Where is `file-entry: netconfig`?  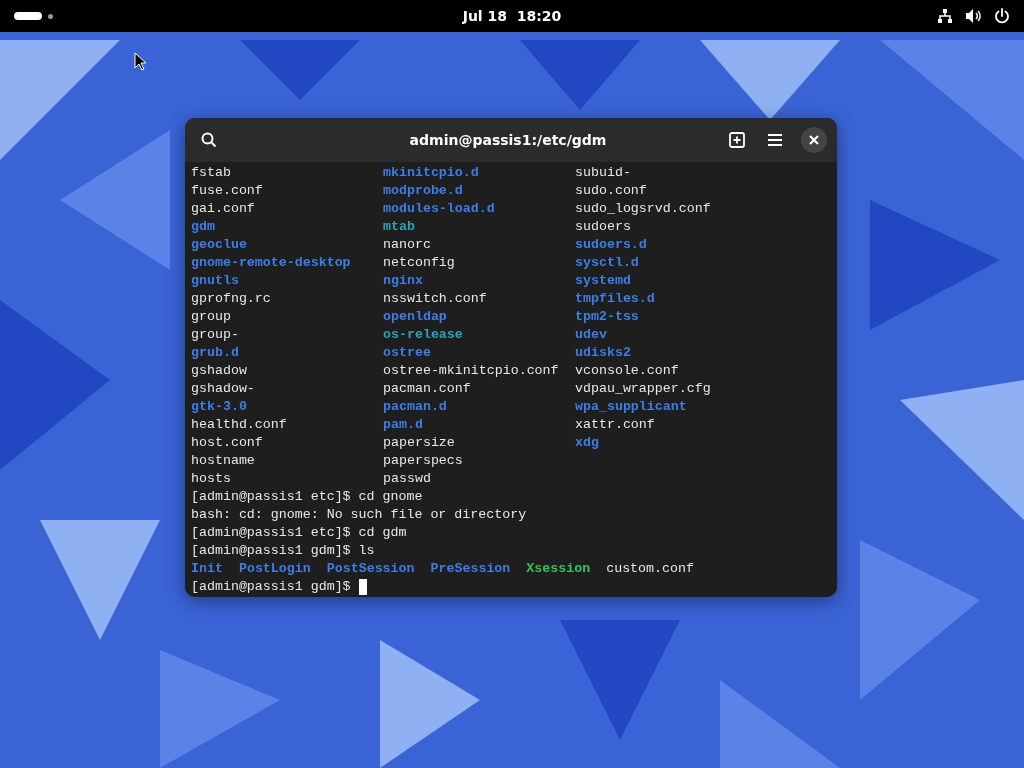
file-entry: netconfig is located at coordinates (419, 263).